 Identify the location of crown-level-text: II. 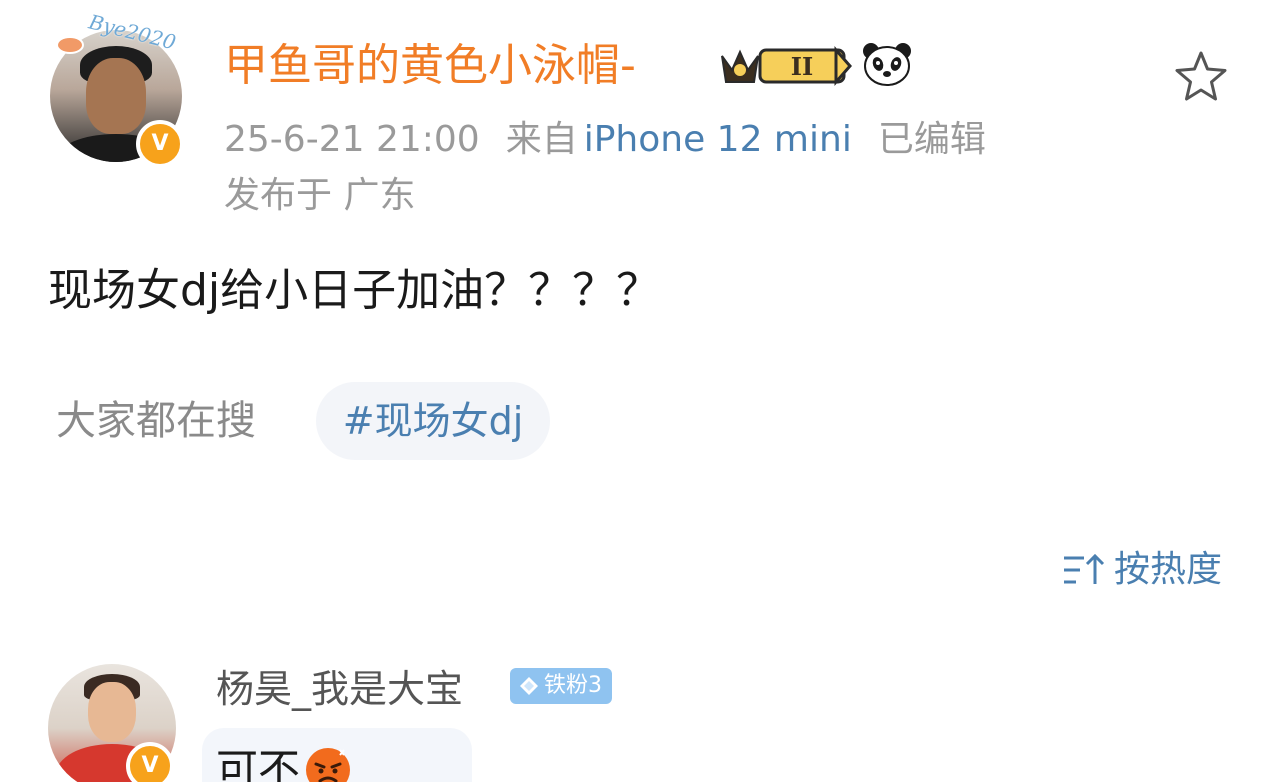
(802, 66).